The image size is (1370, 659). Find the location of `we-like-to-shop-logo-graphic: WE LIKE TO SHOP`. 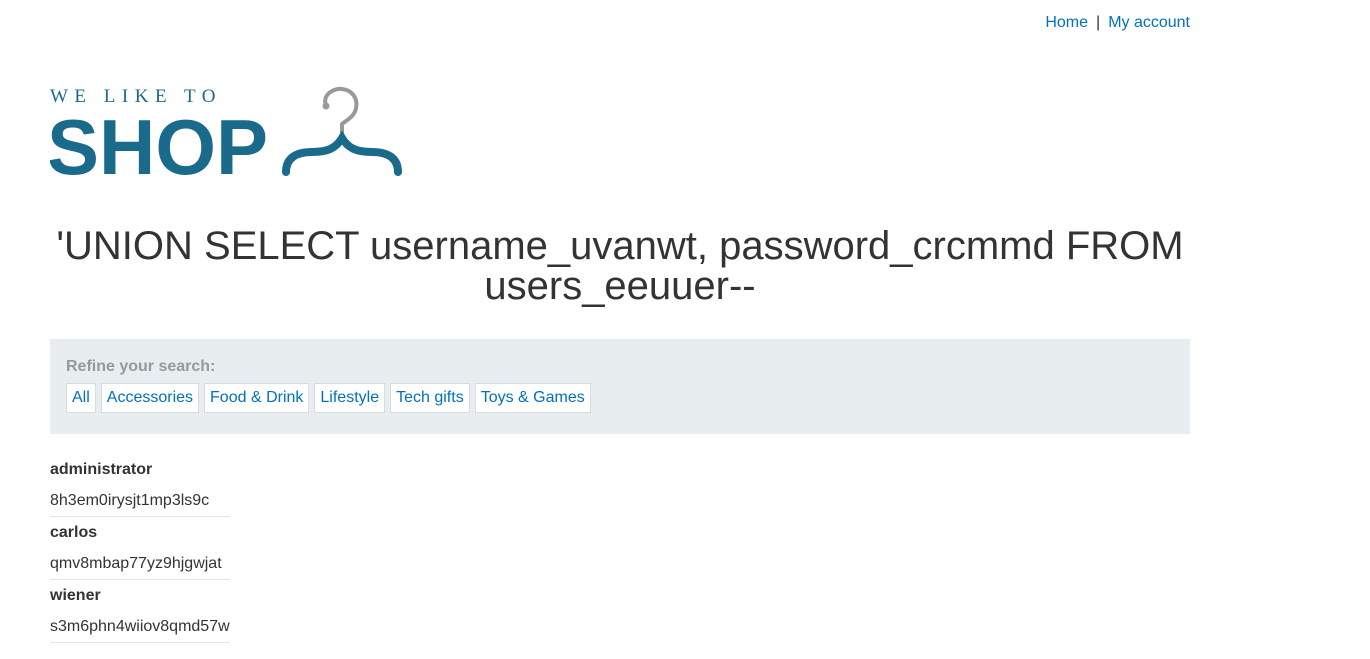

we-like-to-shop-logo-graphic: WE LIKE TO SHOP is located at coordinates (226, 131).